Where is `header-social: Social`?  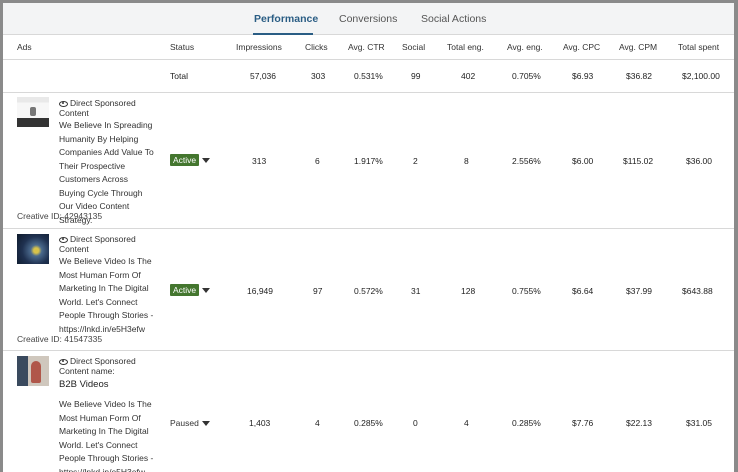
header-social: Social is located at coordinates (413, 47).